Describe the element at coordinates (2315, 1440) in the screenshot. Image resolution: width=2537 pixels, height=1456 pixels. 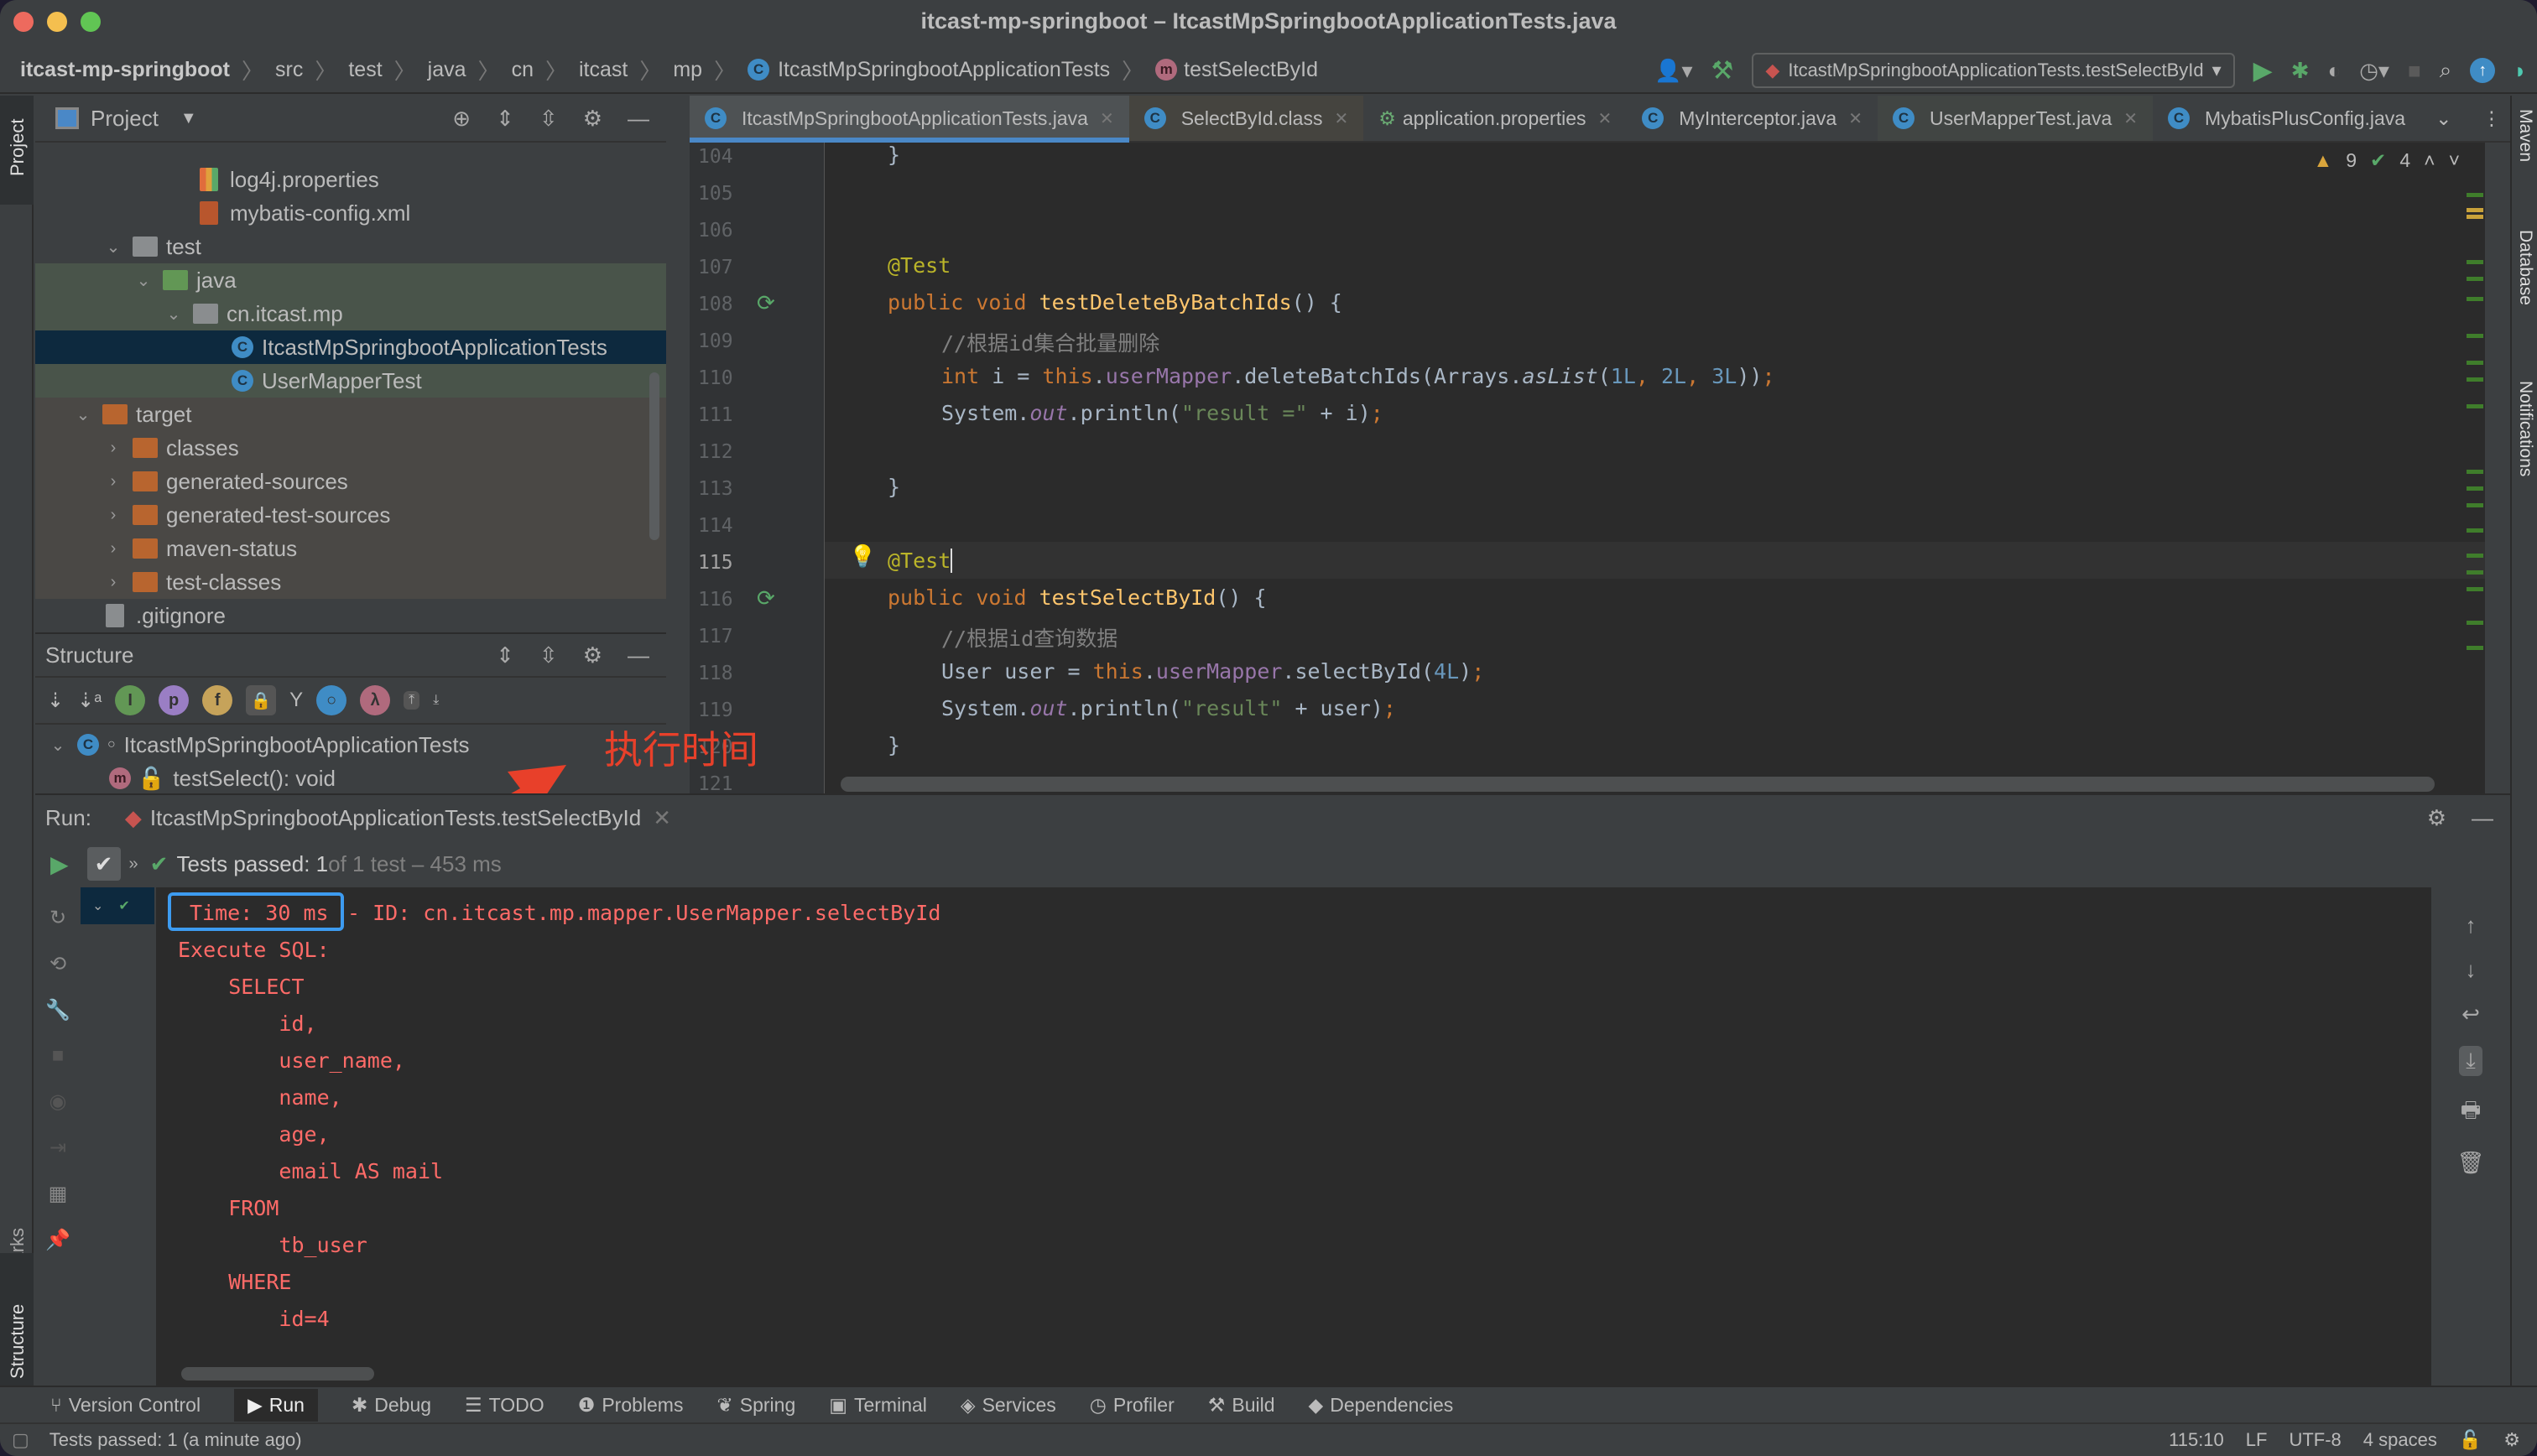
I see `file-encoding: UTF-8` at that location.